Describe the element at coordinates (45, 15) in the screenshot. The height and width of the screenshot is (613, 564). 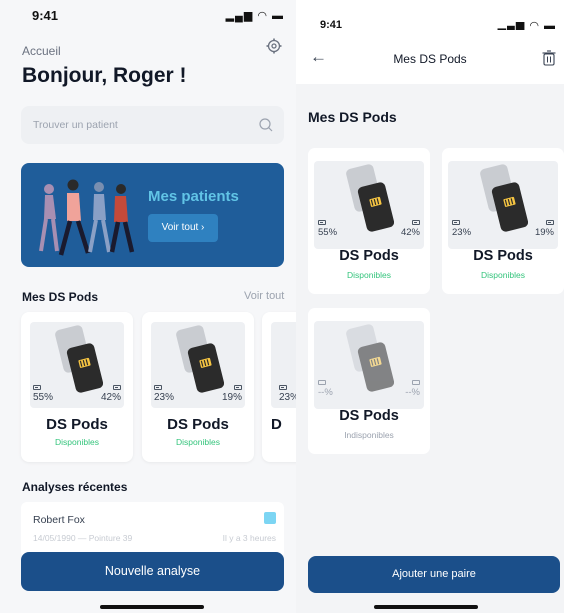
I see `status-time: 9:41` at that location.